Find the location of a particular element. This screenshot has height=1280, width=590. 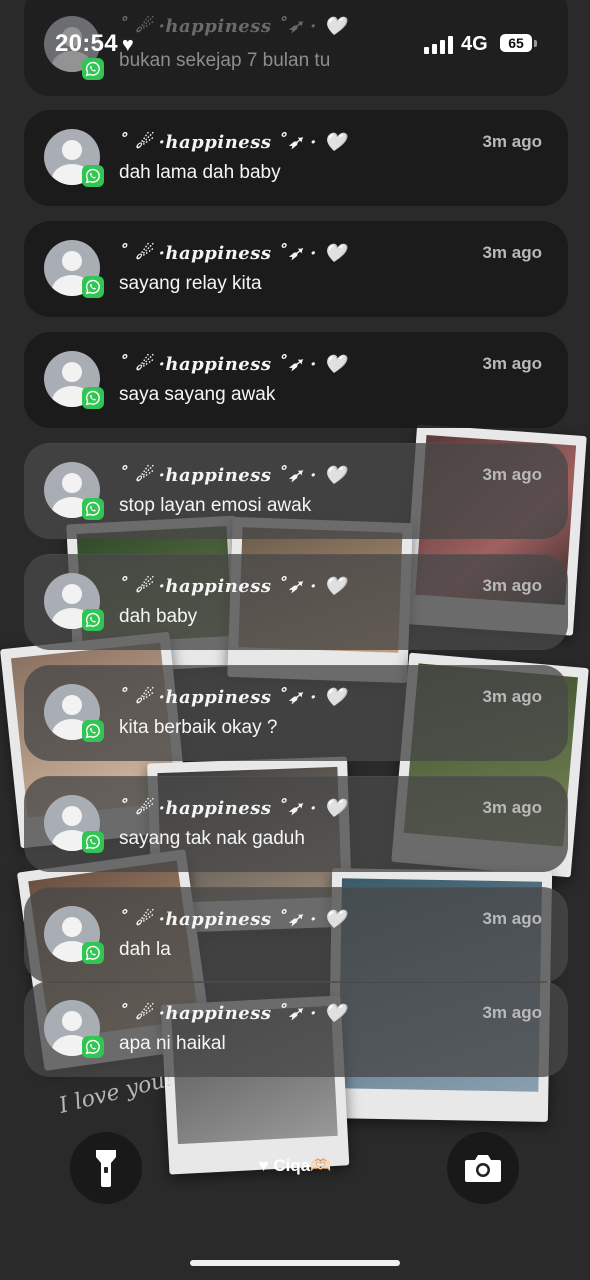

notification-message: sayang tak nak gaduh is located at coordinates (212, 838).